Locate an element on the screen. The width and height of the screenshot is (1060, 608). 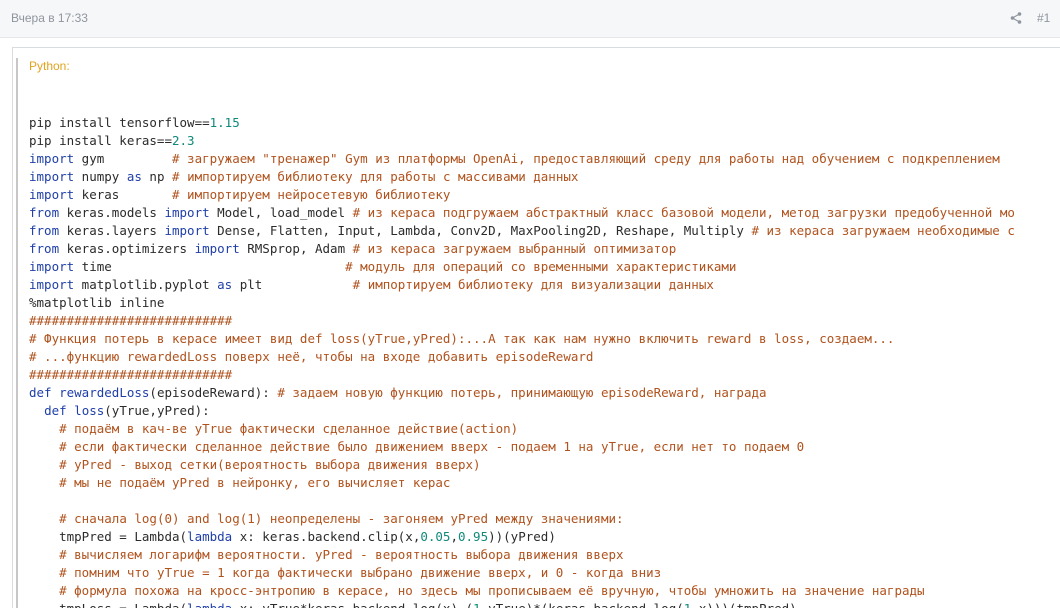
code-token: keras.optimizers is located at coordinates (127, 248).